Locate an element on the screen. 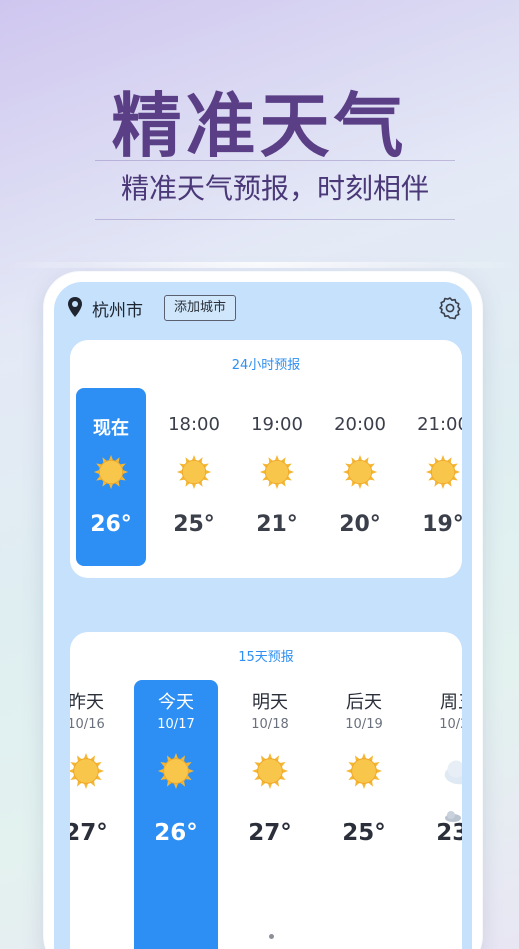 The height and width of the screenshot is (949, 519). hour-item-now: 现在 26° is located at coordinates (111, 477).